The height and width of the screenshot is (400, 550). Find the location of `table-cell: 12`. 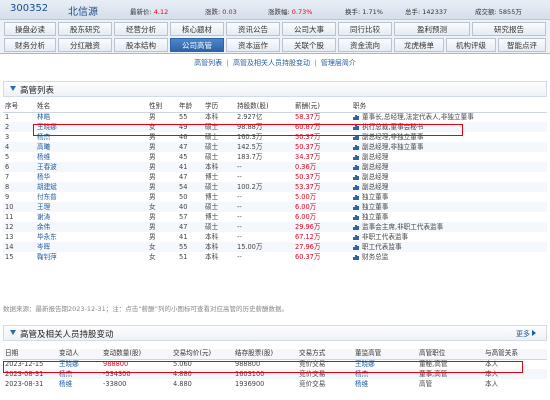

table-cell: 12 is located at coordinates (9, 226).